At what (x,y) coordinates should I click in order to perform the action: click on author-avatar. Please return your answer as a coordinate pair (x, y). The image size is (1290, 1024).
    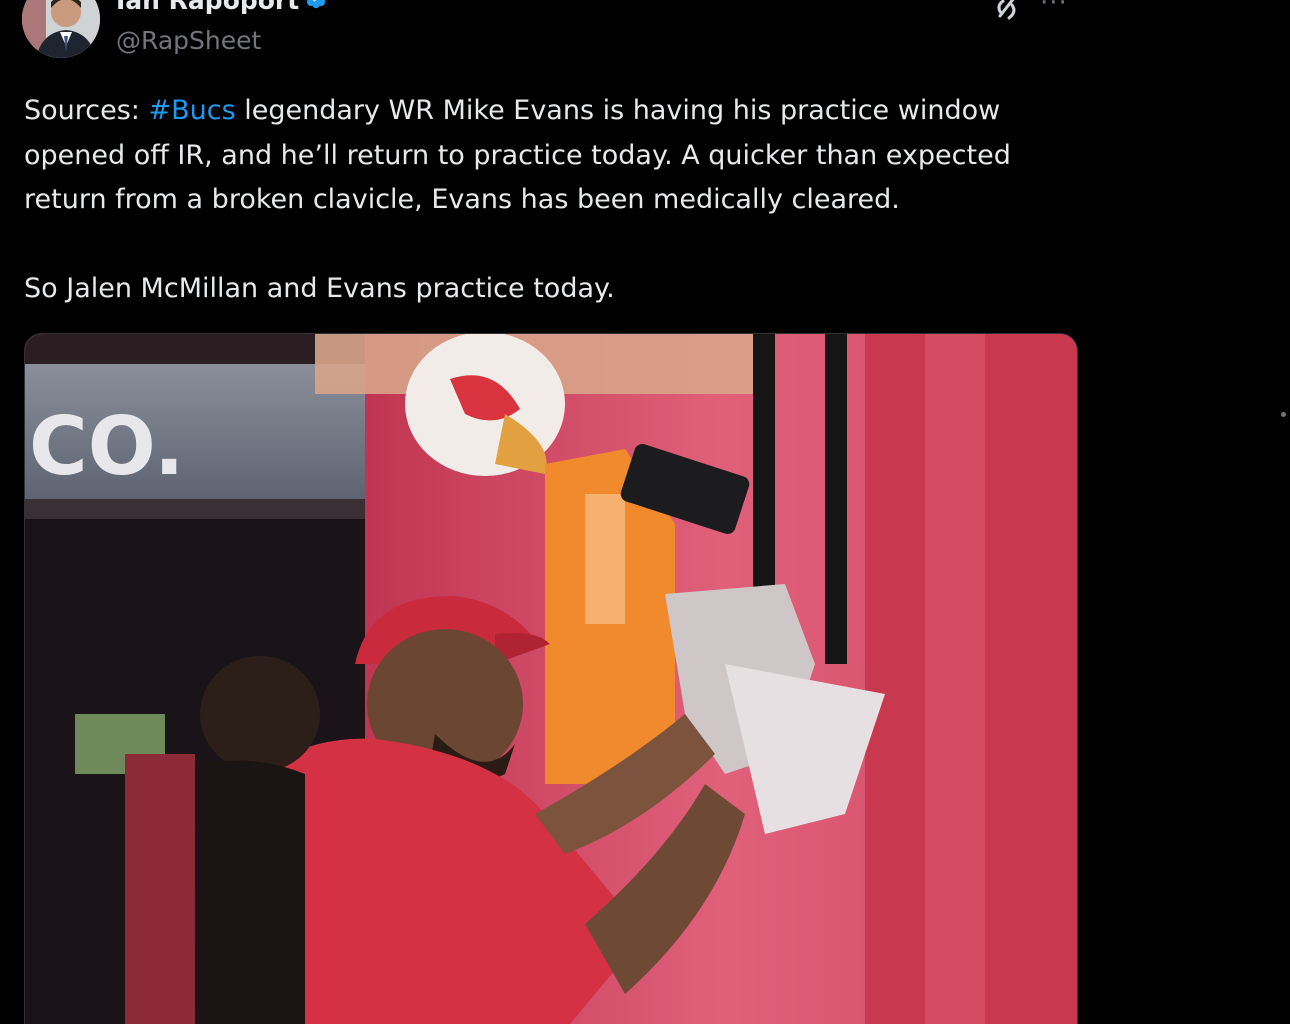
    Looking at the image, I should click on (61, 29).